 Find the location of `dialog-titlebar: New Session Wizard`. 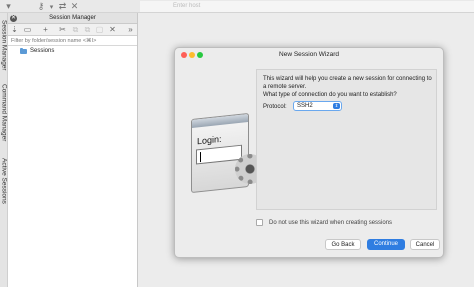

dialog-titlebar: New Session Wizard is located at coordinates (309, 55).